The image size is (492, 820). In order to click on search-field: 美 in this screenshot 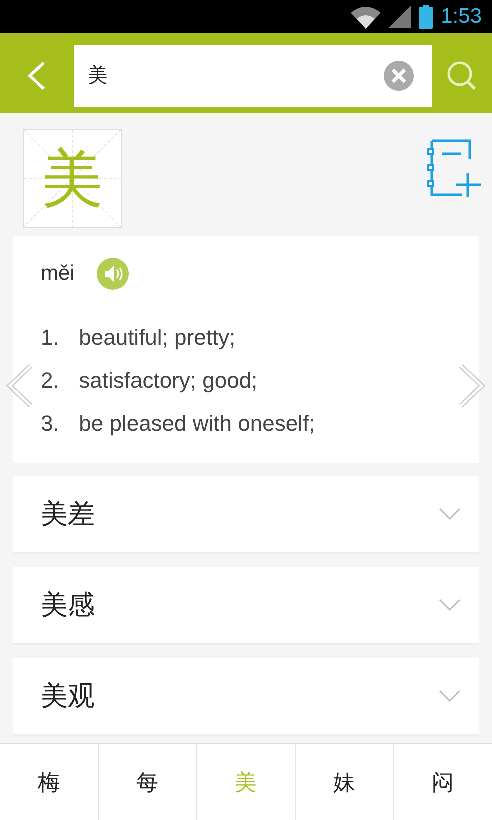, I will do `click(235, 75)`.